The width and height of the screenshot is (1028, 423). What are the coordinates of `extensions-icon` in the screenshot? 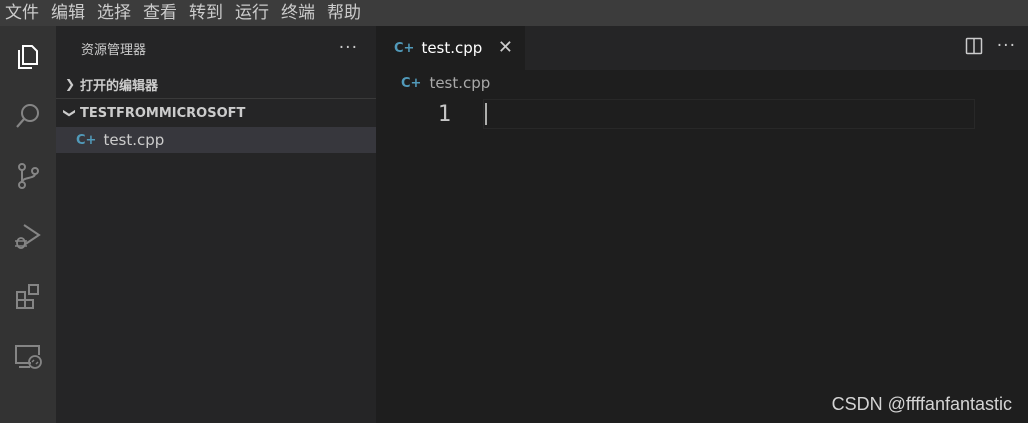 It's located at (27, 296).